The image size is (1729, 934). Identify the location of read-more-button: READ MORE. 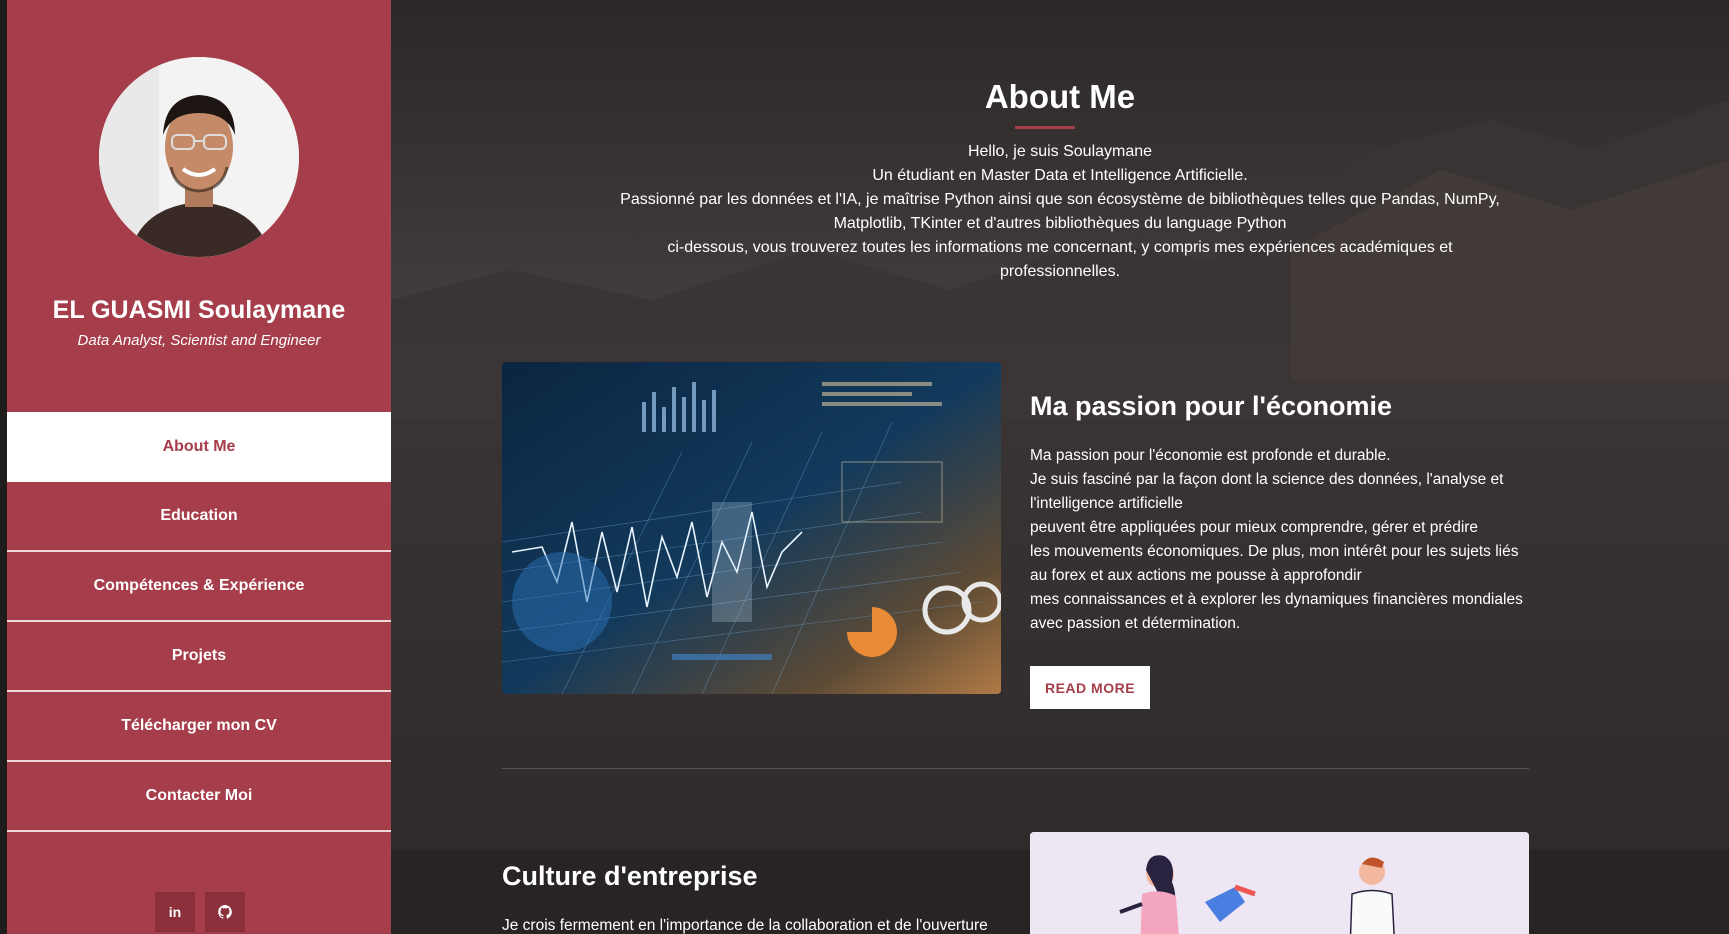
(1090, 687).